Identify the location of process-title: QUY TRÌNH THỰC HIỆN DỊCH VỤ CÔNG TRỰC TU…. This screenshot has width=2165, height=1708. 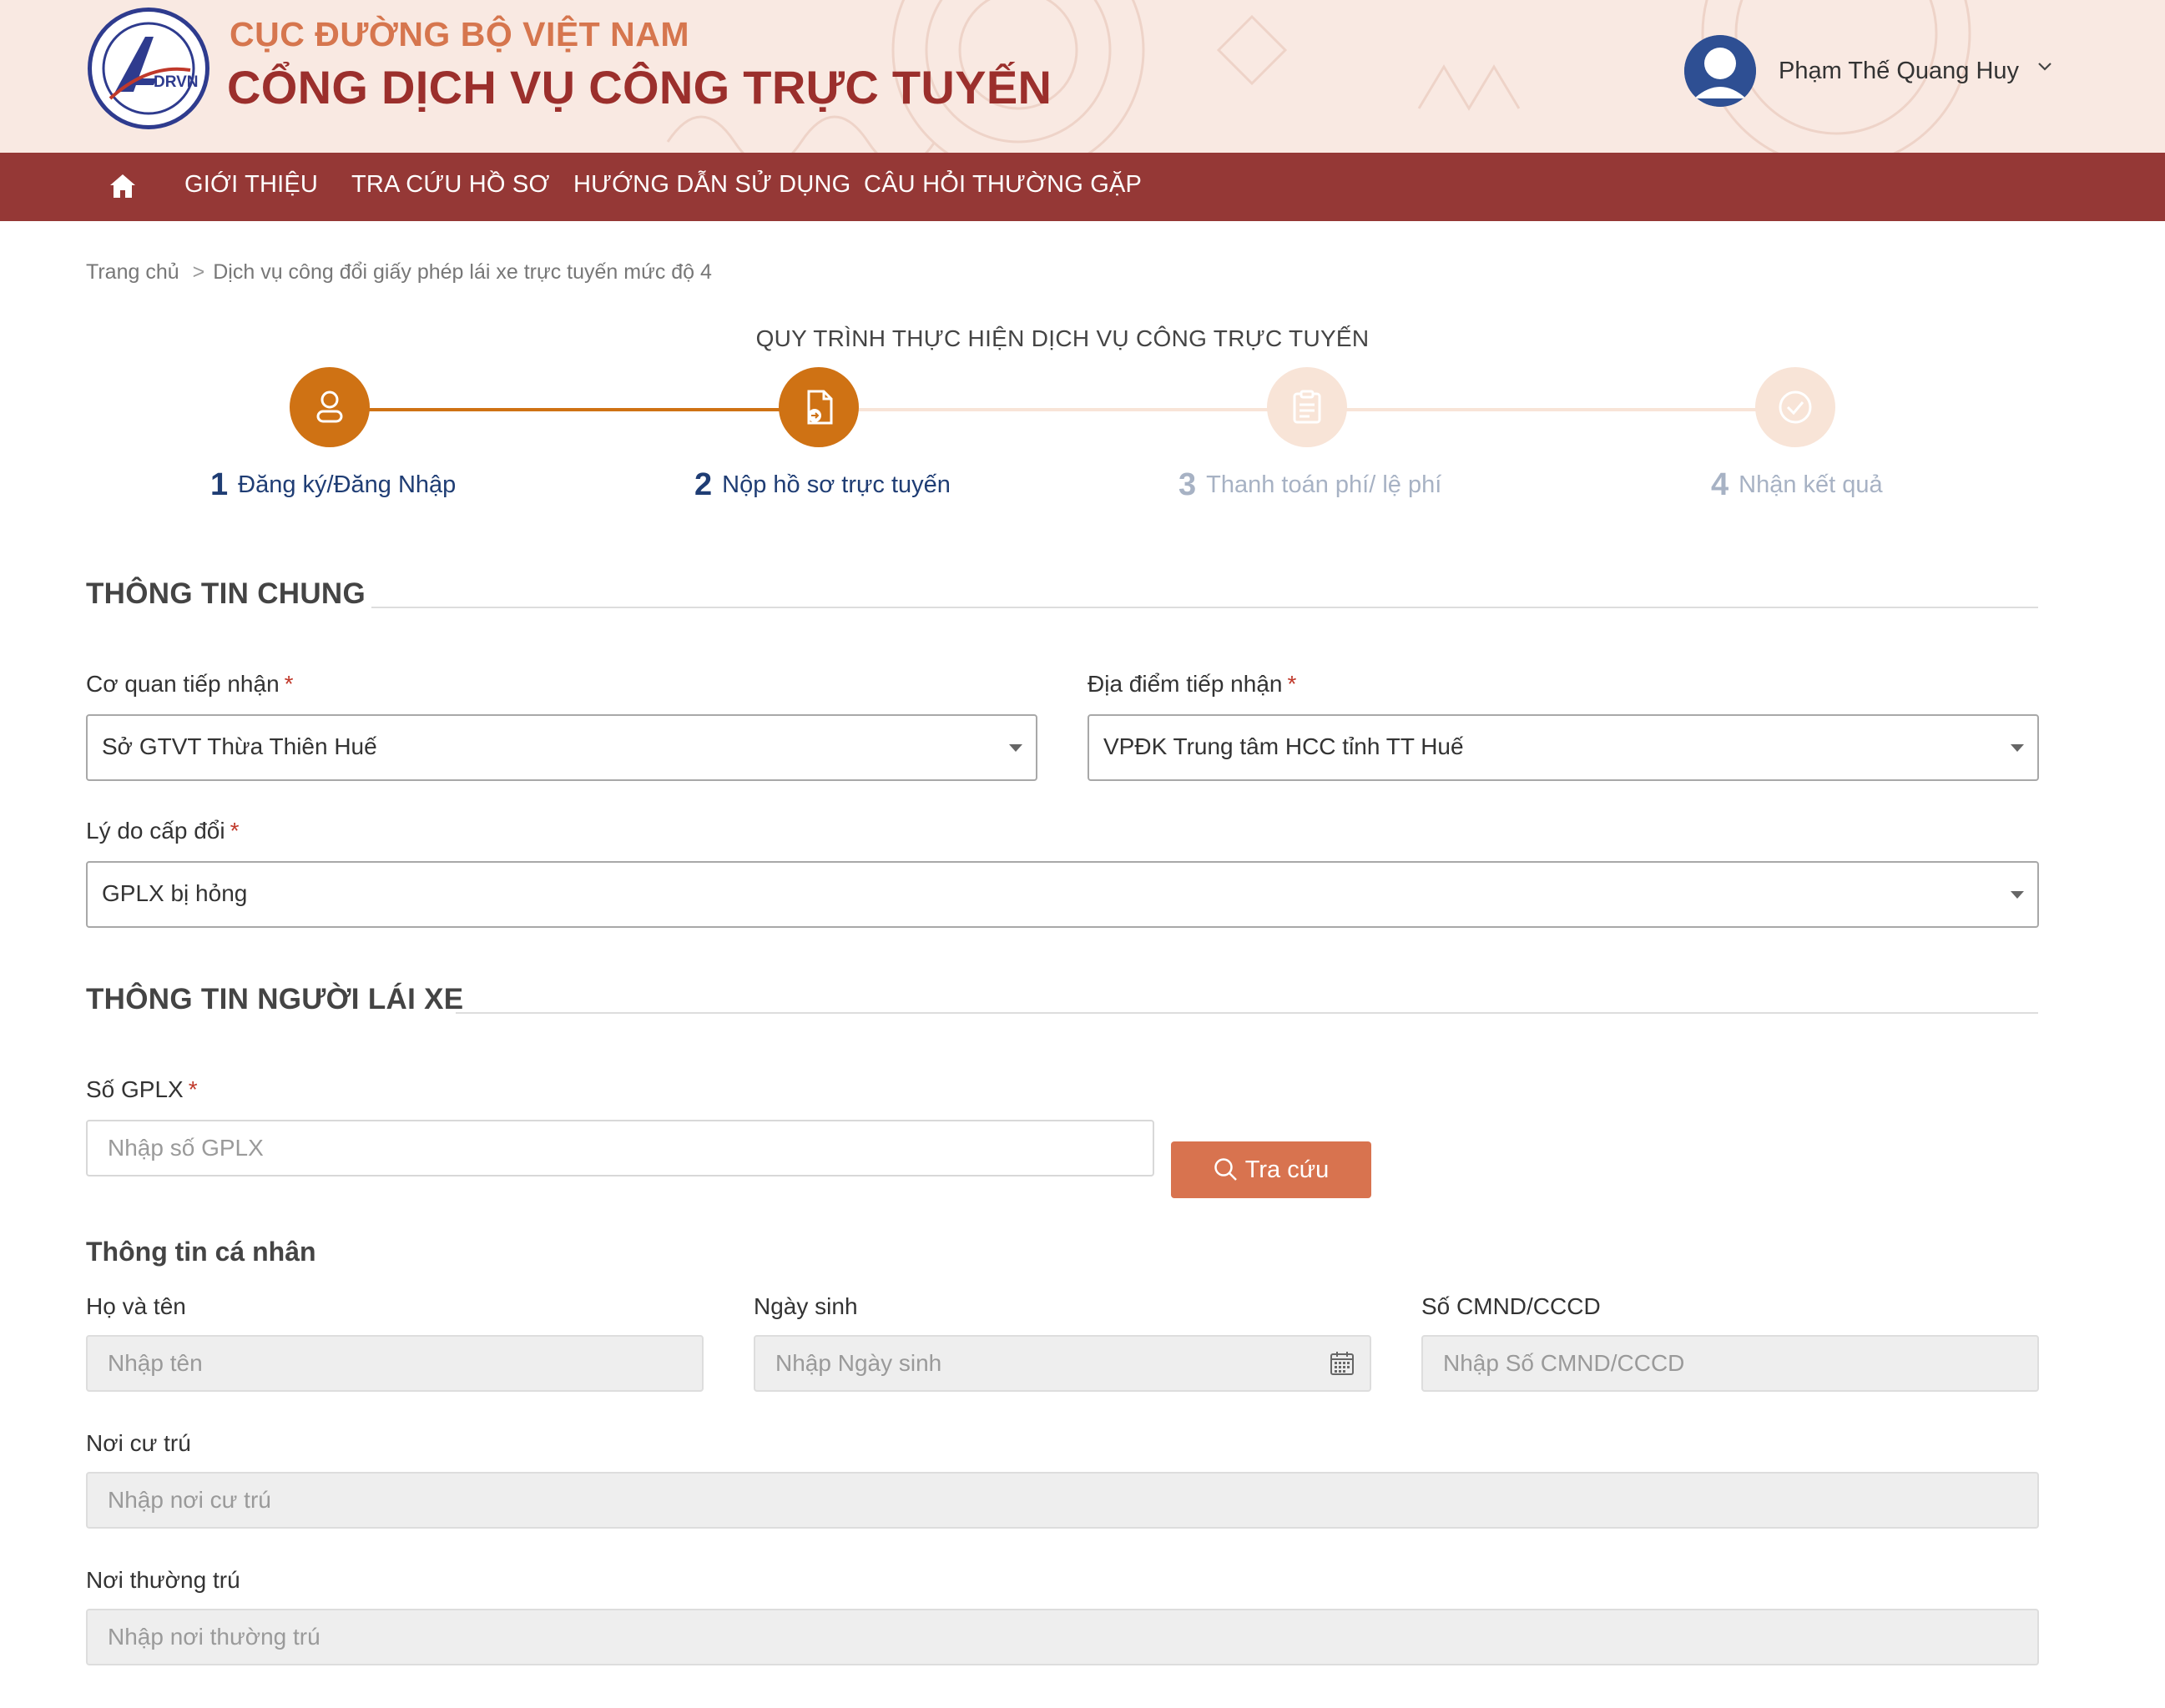
(1062, 338).